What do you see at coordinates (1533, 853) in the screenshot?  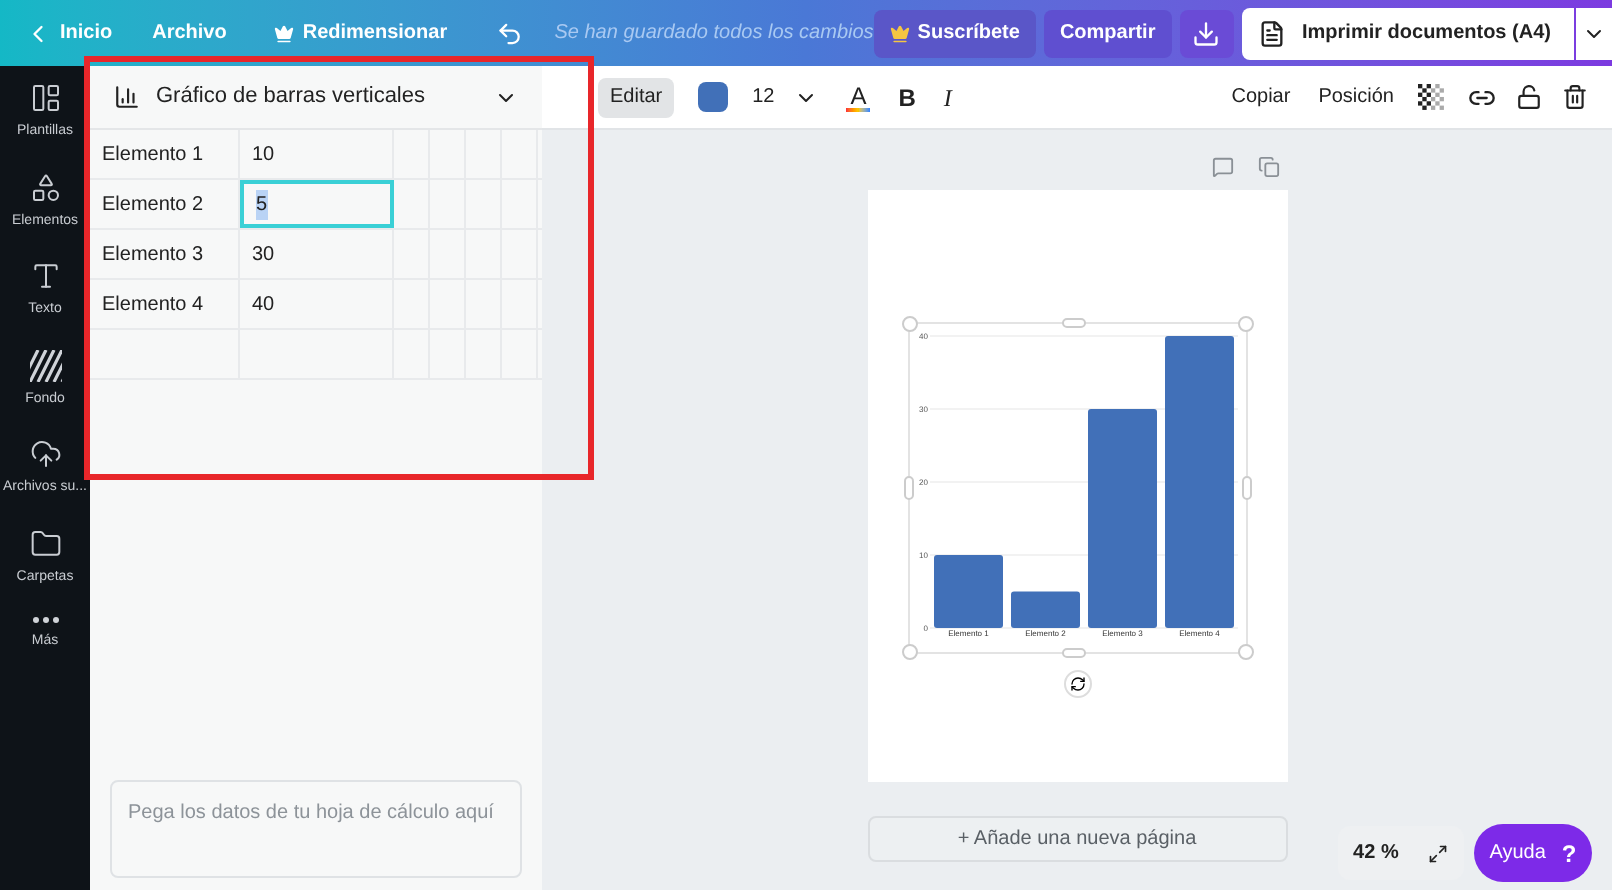 I see `help-button: Ayuda ?` at bounding box center [1533, 853].